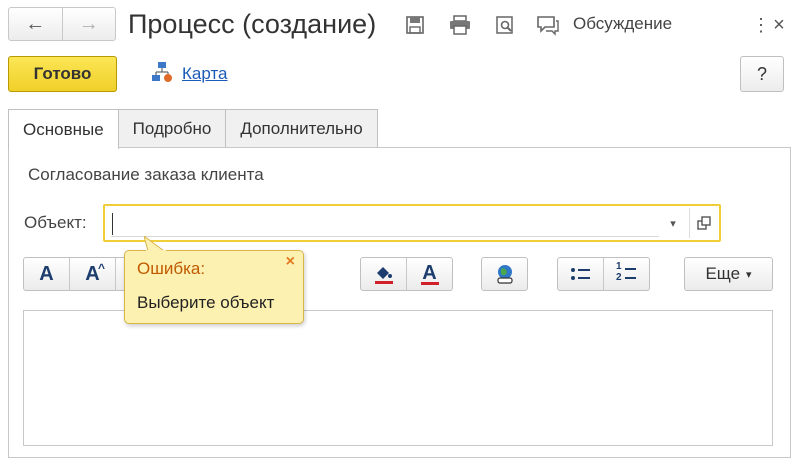 This screenshot has width=799, height=465. I want to click on arrow-left-icon: ←, so click(35, 23).